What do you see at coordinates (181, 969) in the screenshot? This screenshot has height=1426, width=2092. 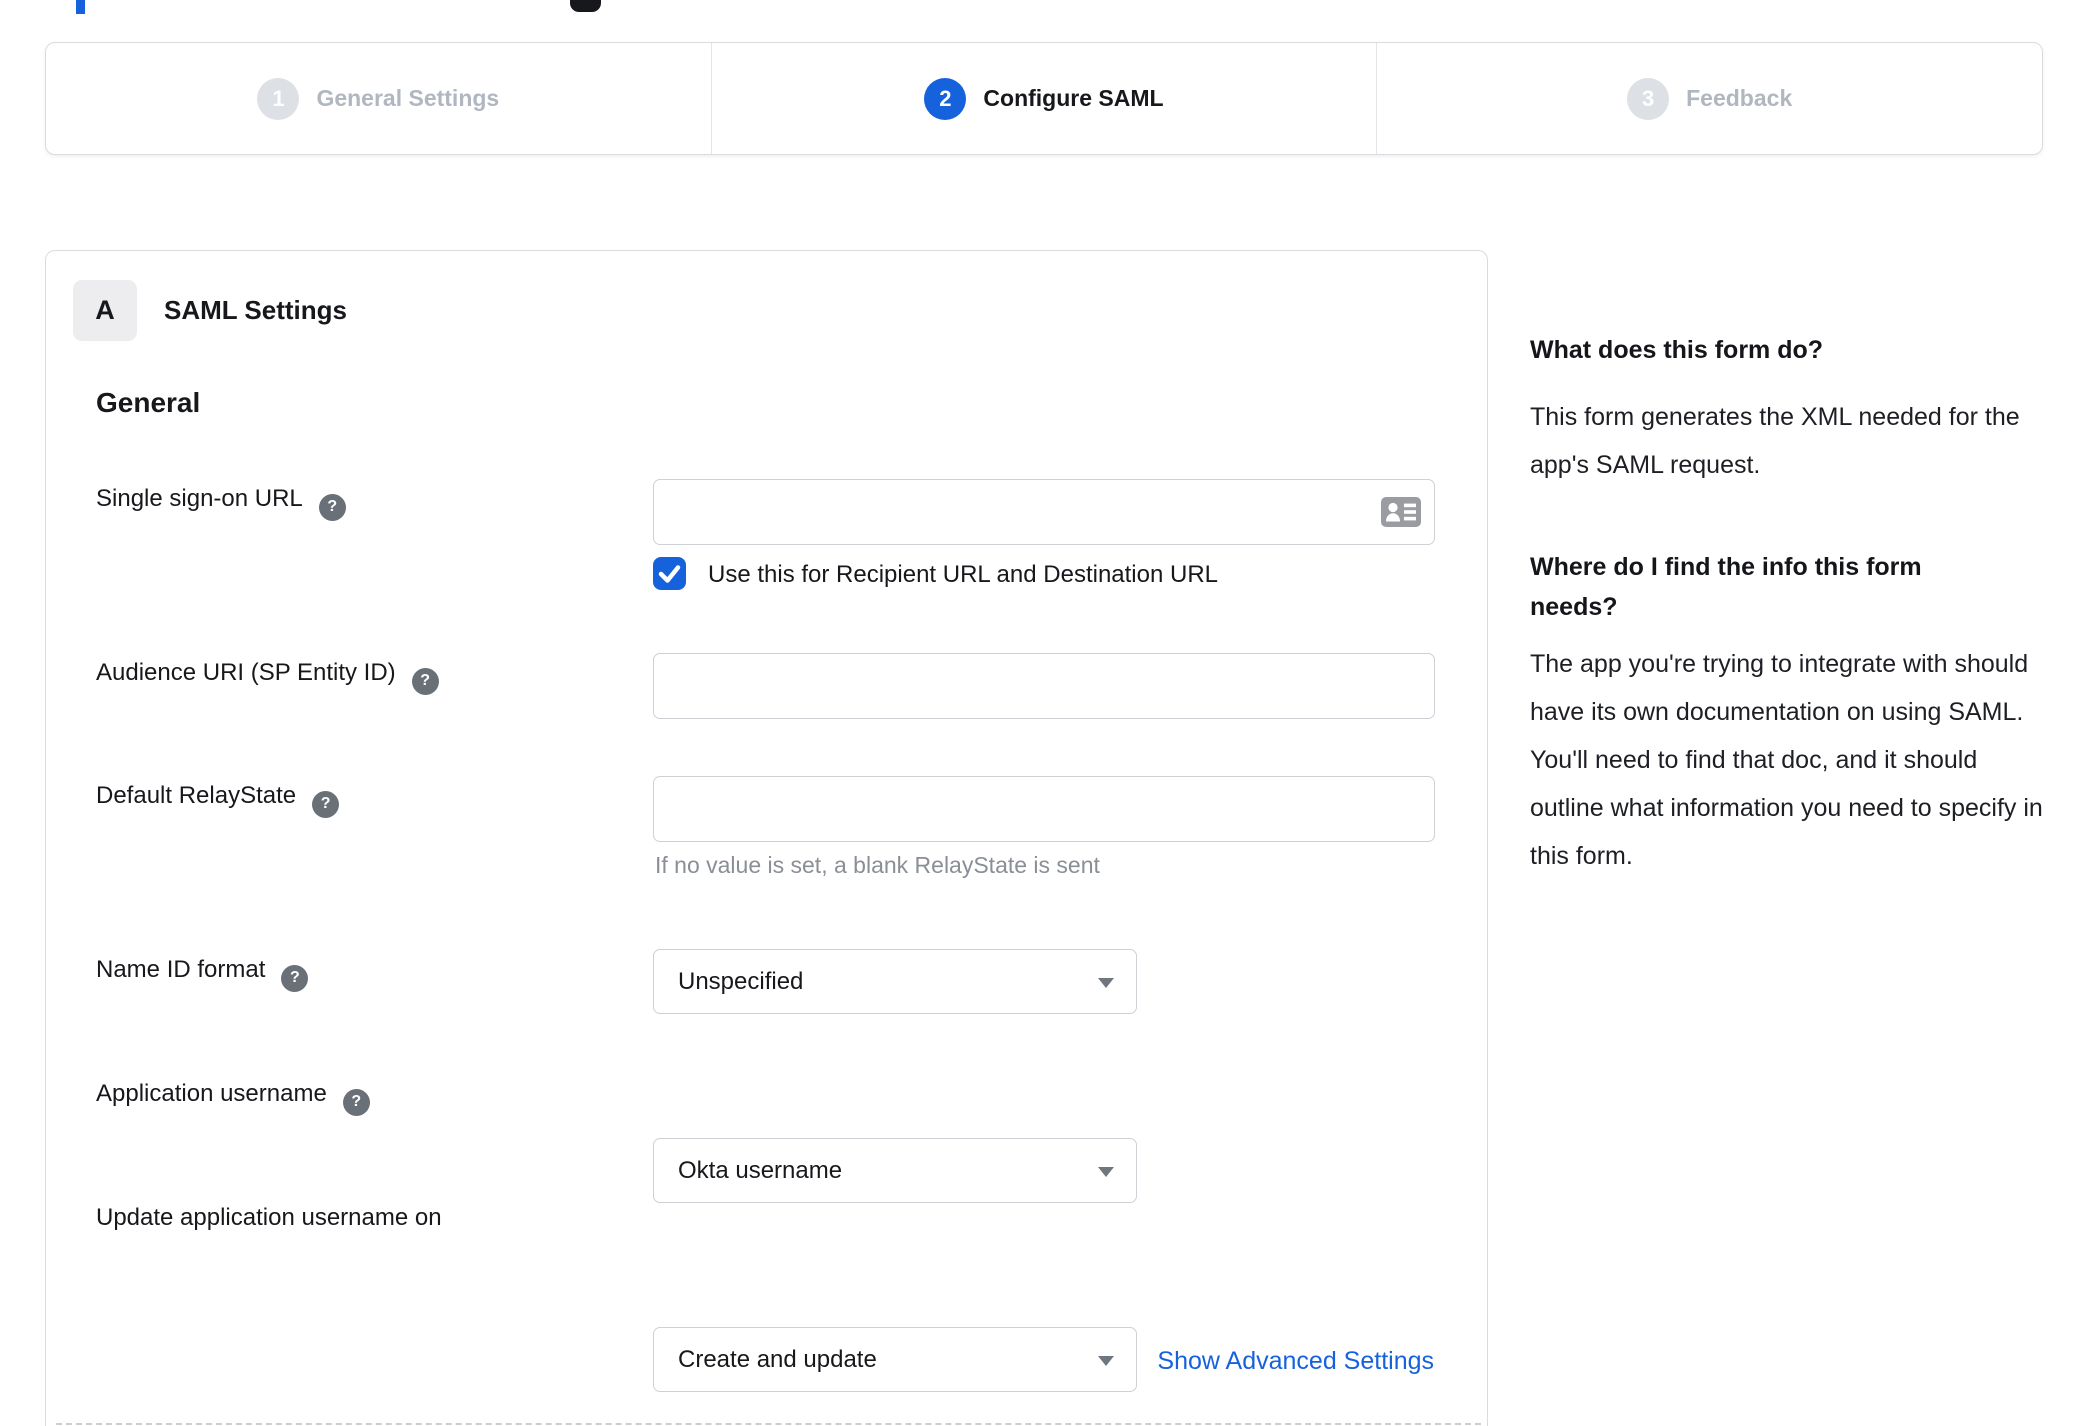 I see `name-id-label: Name ID format` at bounding box center [181, 969].